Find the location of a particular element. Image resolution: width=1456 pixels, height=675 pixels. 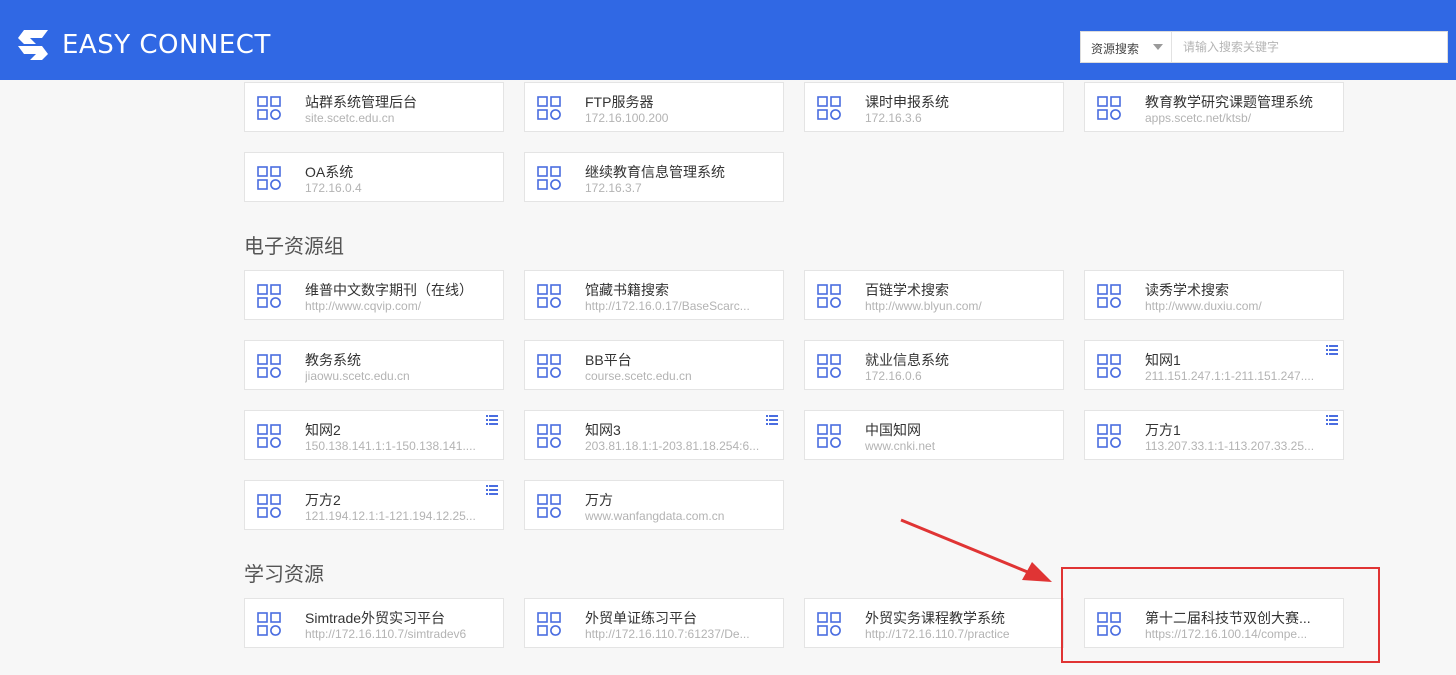

resource-url: http://www.cqvip.com/ is located at coordinates (363, 306).